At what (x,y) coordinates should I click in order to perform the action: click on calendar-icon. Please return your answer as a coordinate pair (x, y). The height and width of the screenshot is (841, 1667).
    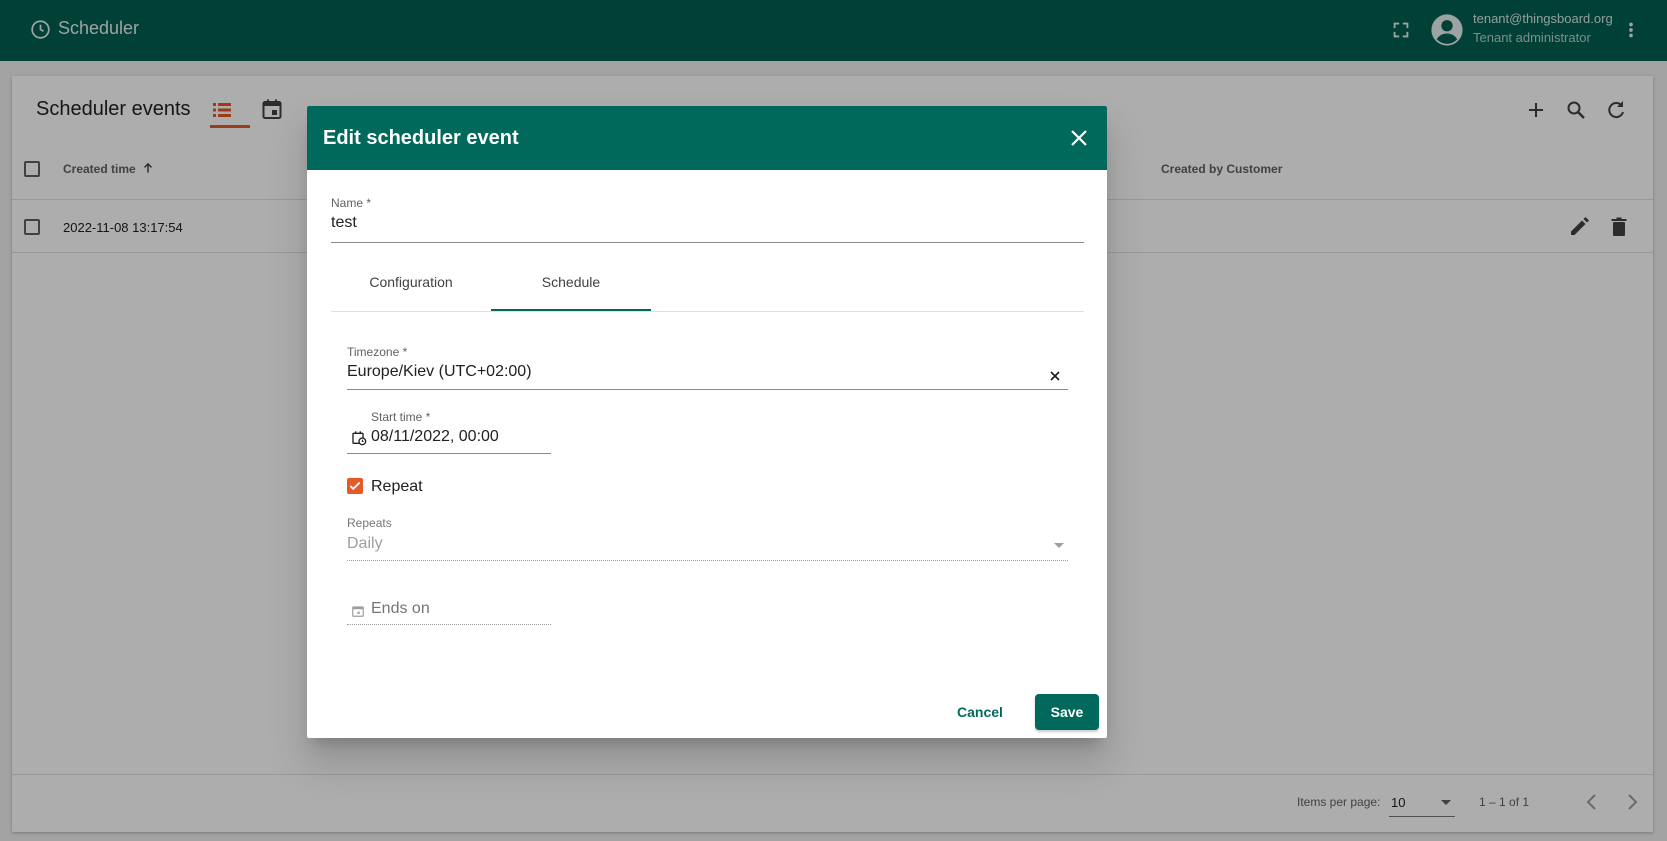
    Looking at the image, I should click on (358, 611).